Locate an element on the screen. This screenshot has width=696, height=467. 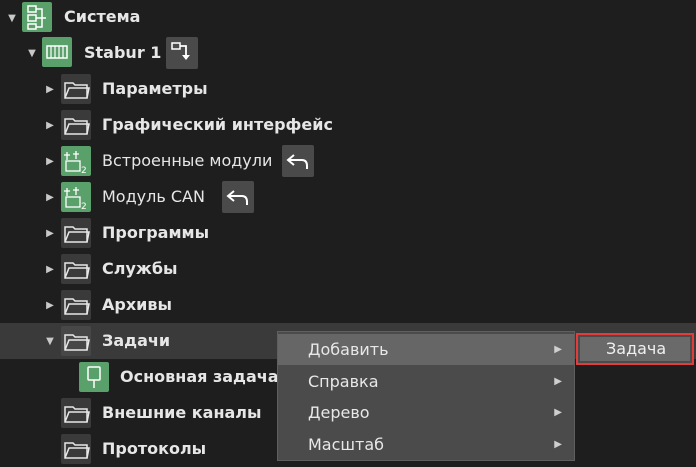
tree-label: Система is located at coordinates (102, 16).